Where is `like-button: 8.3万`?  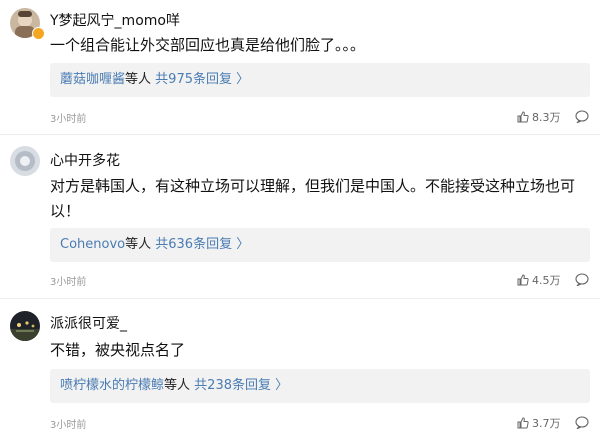 like-button: 8.3万 is located at coordinates (539, 117).